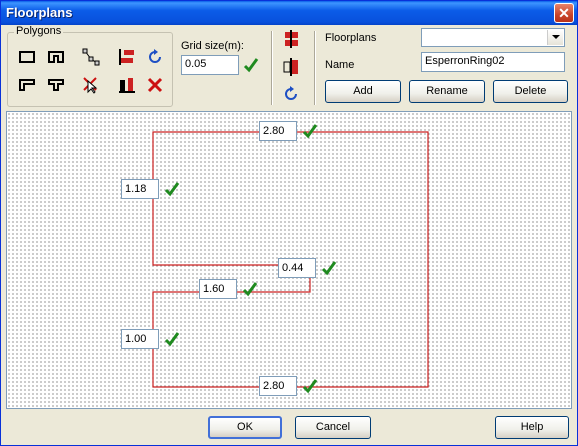 The image size is (578, 446). Describe the element at coordinates (27, 57) in the screenshot. I see `rectangle-tool-icon` at that location.